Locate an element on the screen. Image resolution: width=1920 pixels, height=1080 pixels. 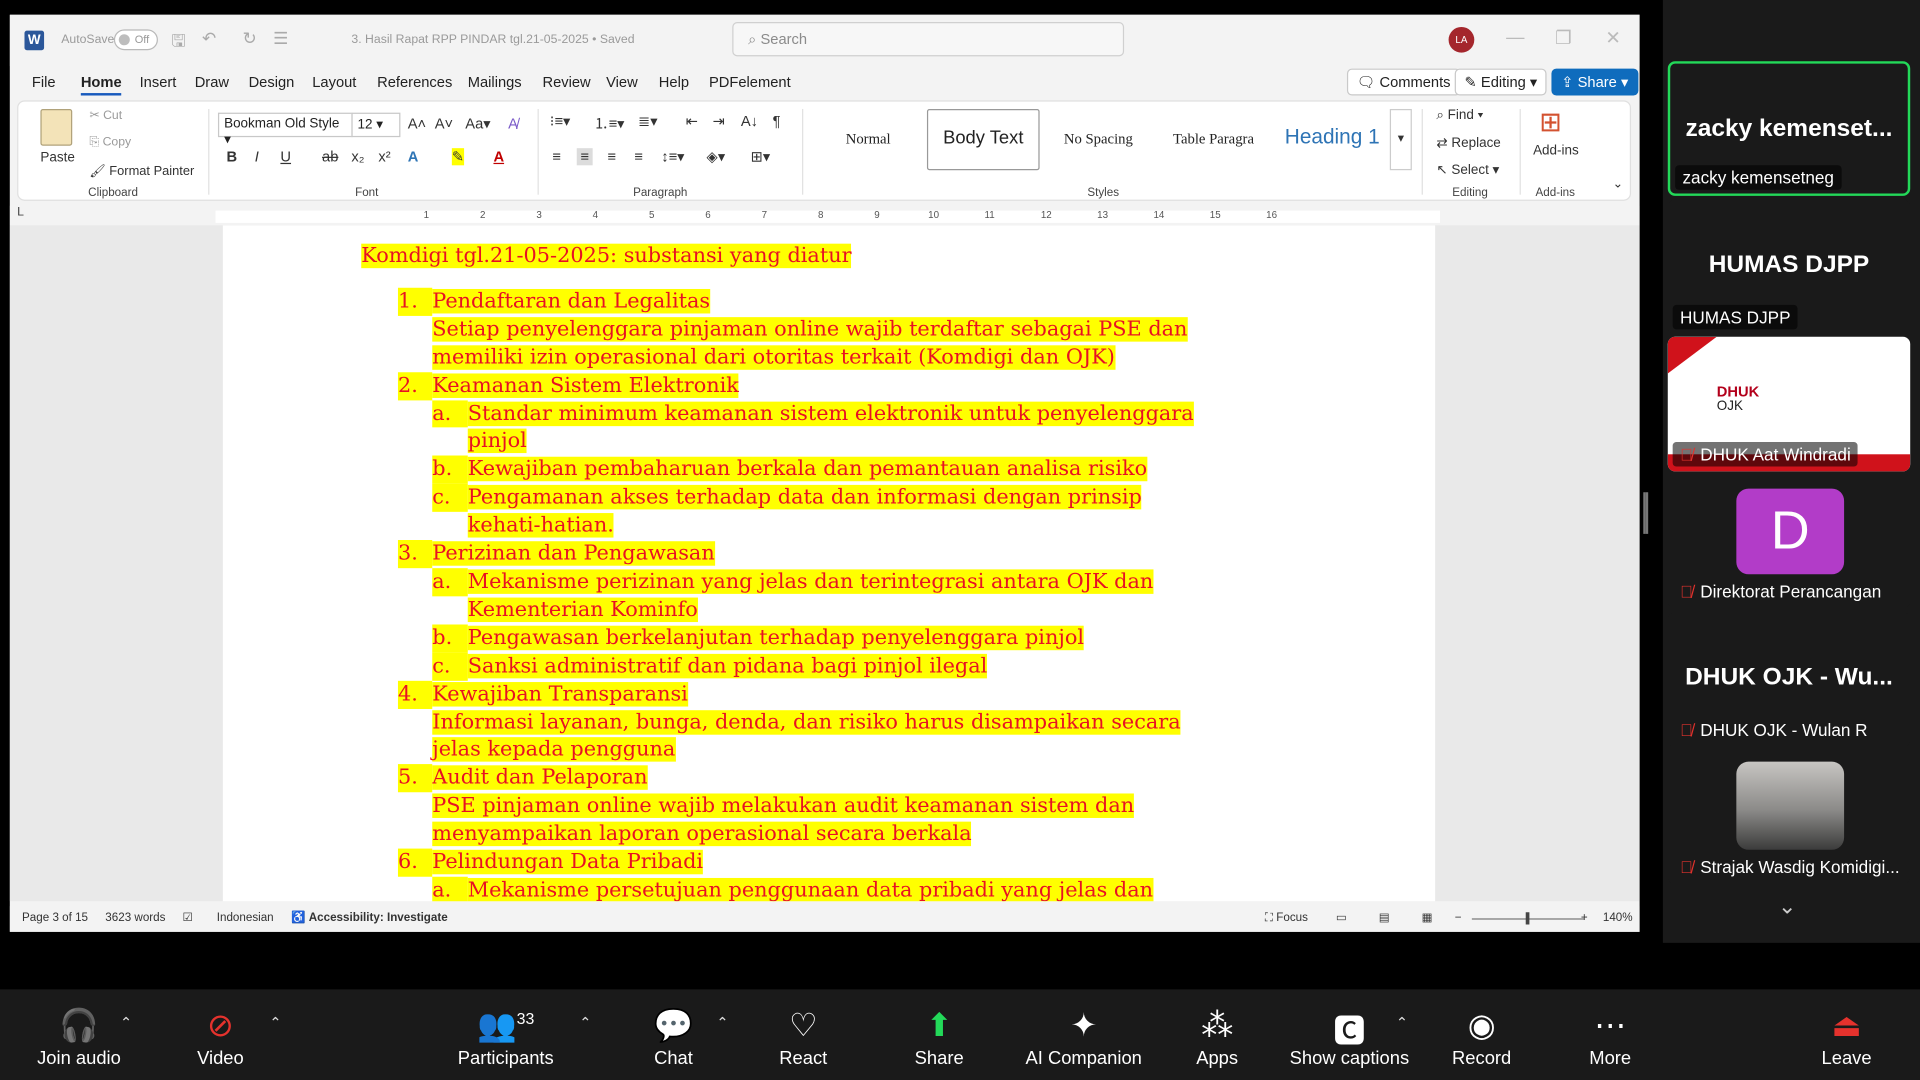
replace-button: ⇄ Replace is located at coordinates (1468, 143).